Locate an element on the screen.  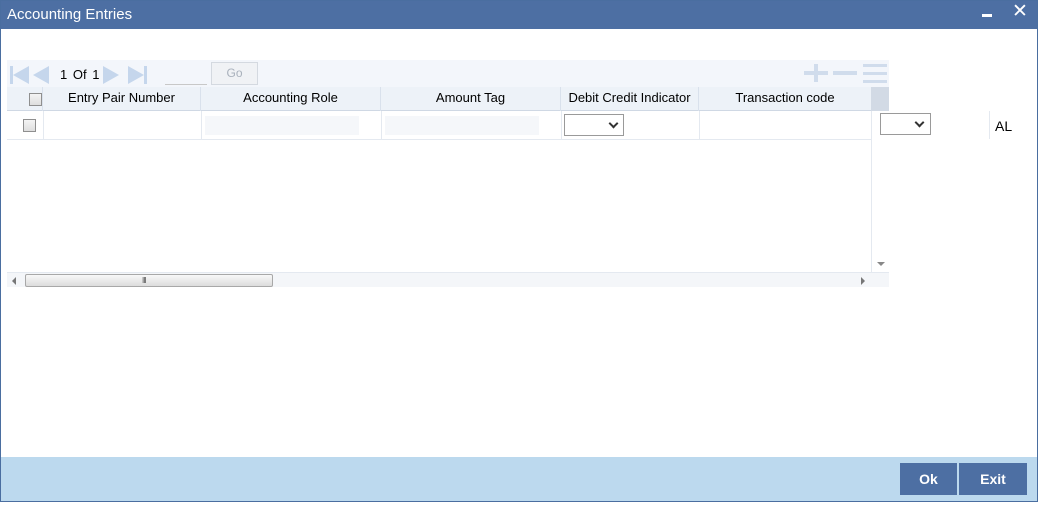
exit-button: Exit is located at coordinates (993, 479).